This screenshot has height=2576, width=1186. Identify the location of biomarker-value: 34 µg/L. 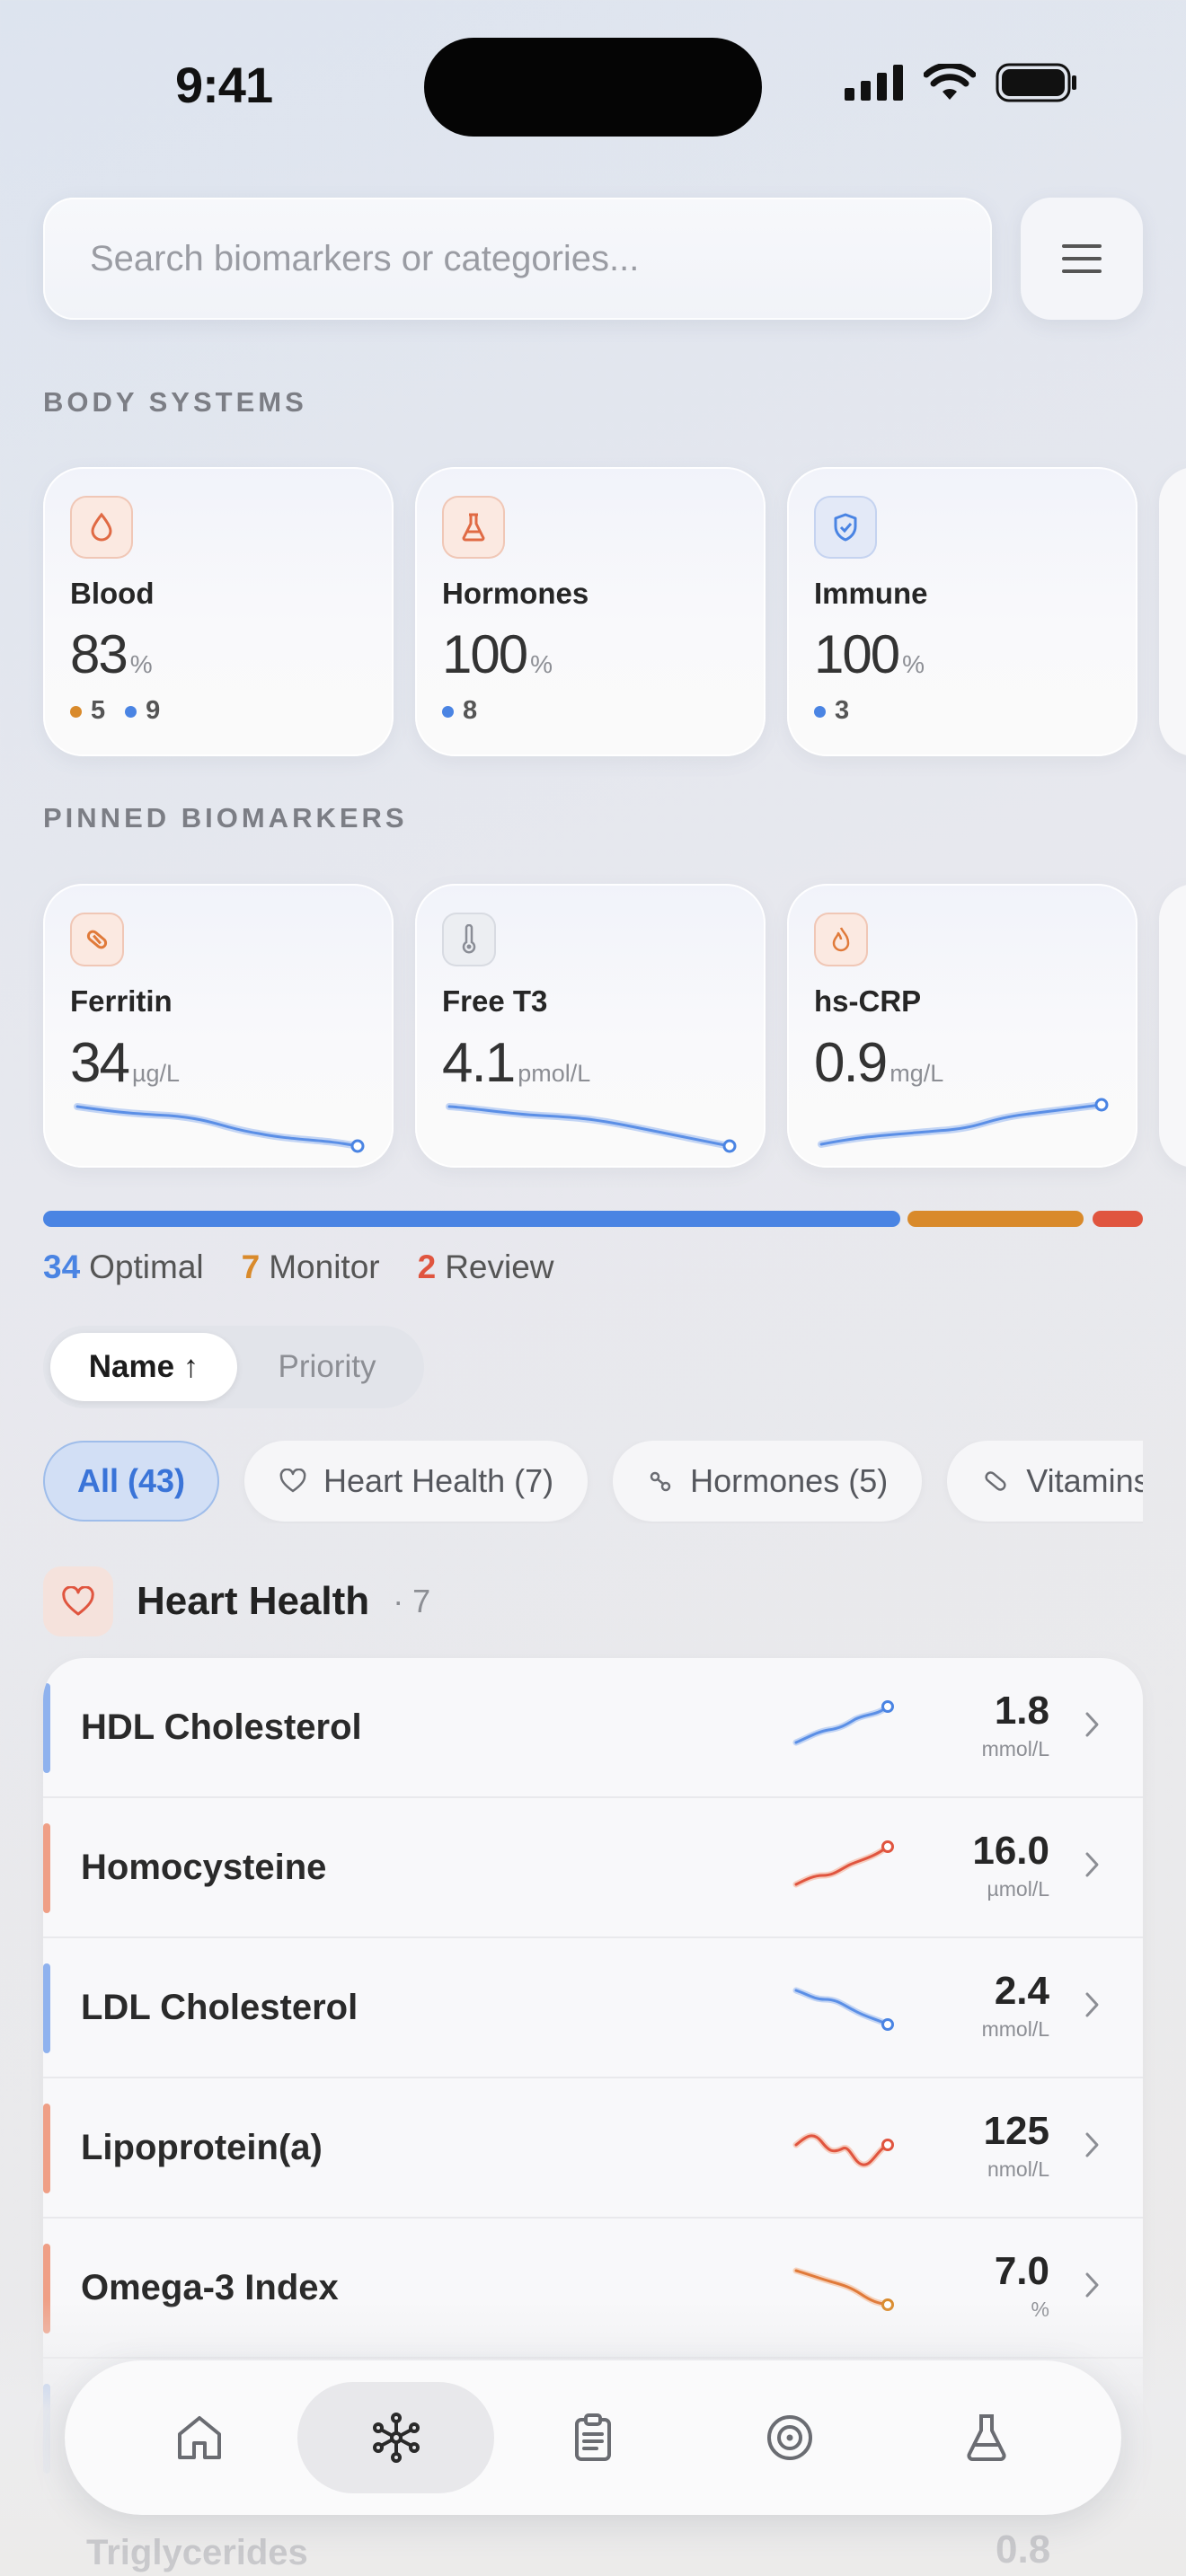
(125, 1063).